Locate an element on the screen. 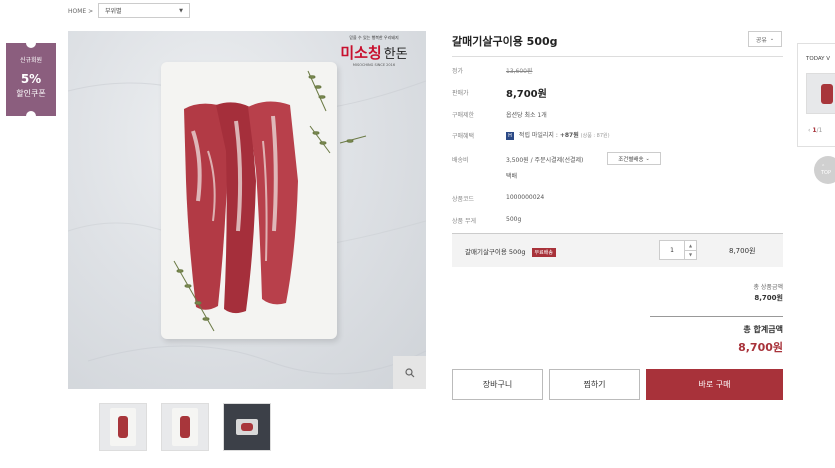  search-icon is located at coordinates (409, 372).